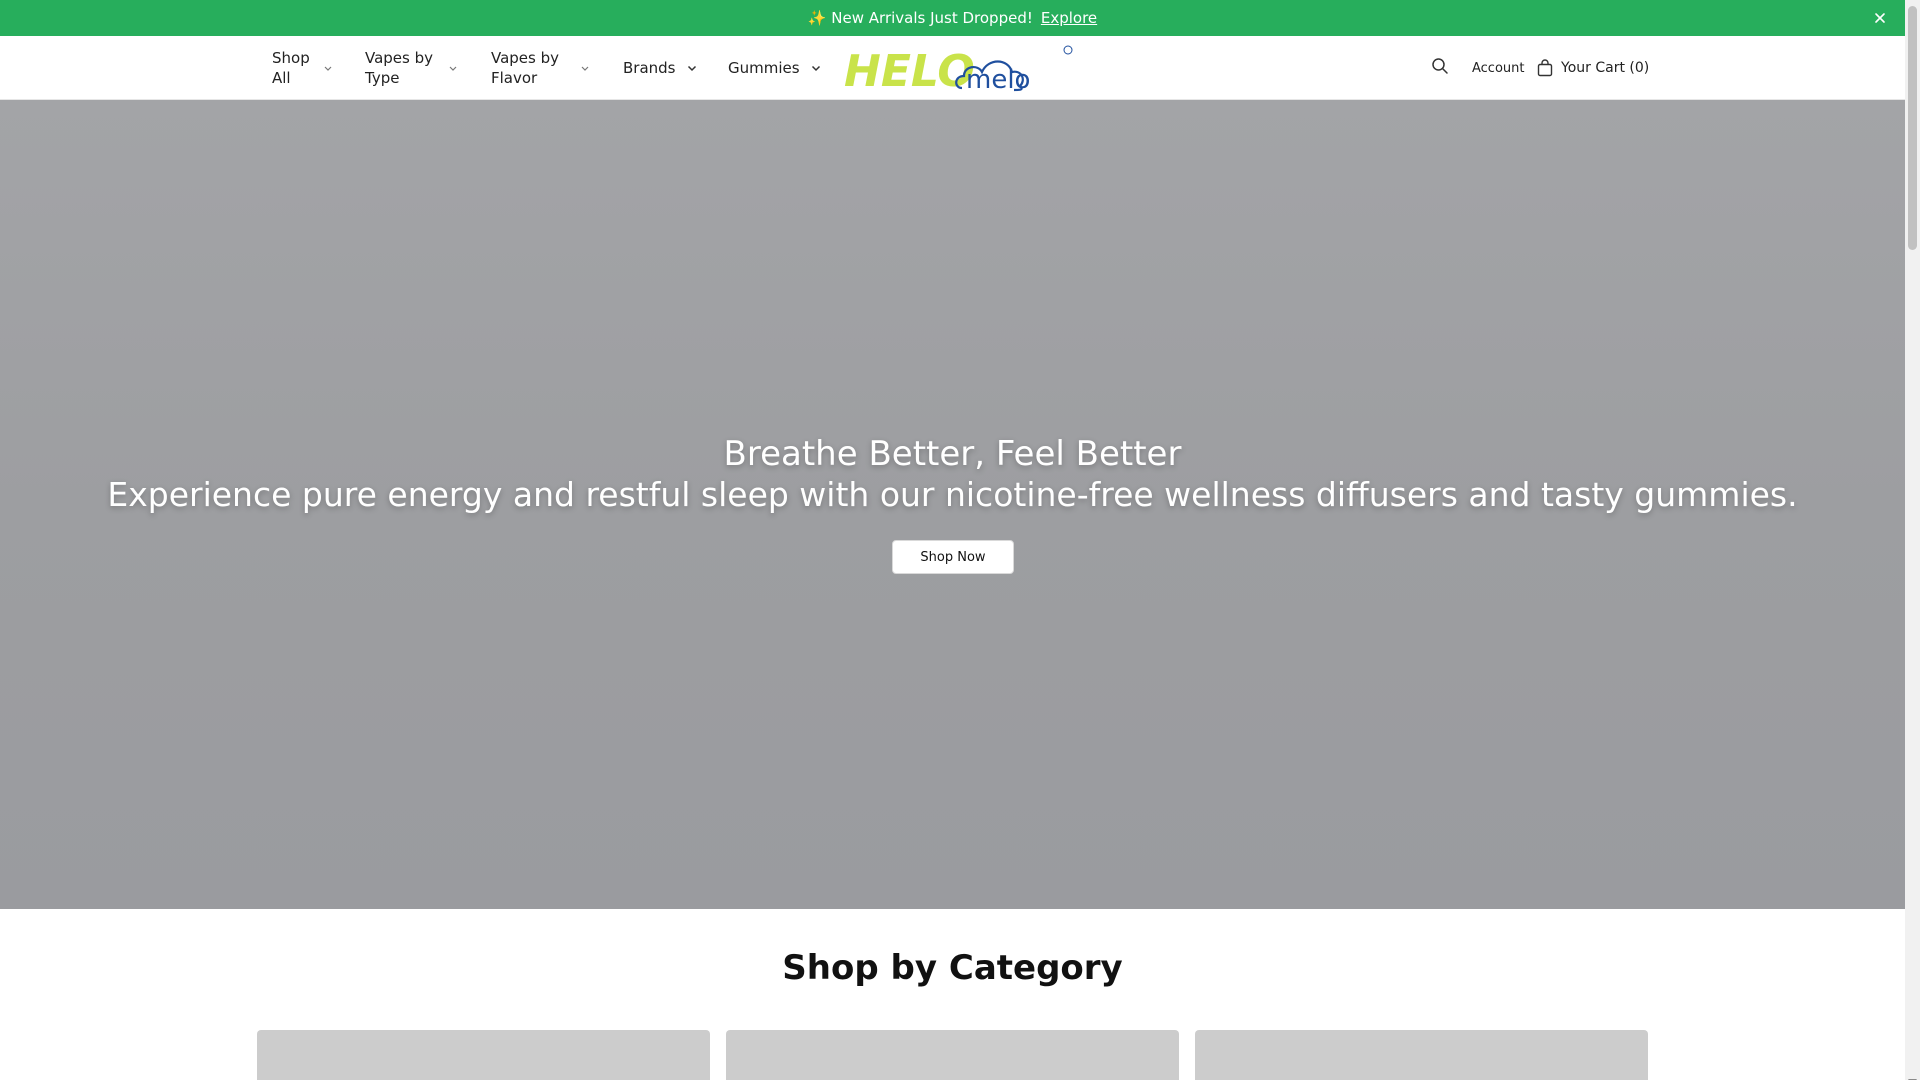  I want to click on scroll-down-icon, so click(1912, 1075).